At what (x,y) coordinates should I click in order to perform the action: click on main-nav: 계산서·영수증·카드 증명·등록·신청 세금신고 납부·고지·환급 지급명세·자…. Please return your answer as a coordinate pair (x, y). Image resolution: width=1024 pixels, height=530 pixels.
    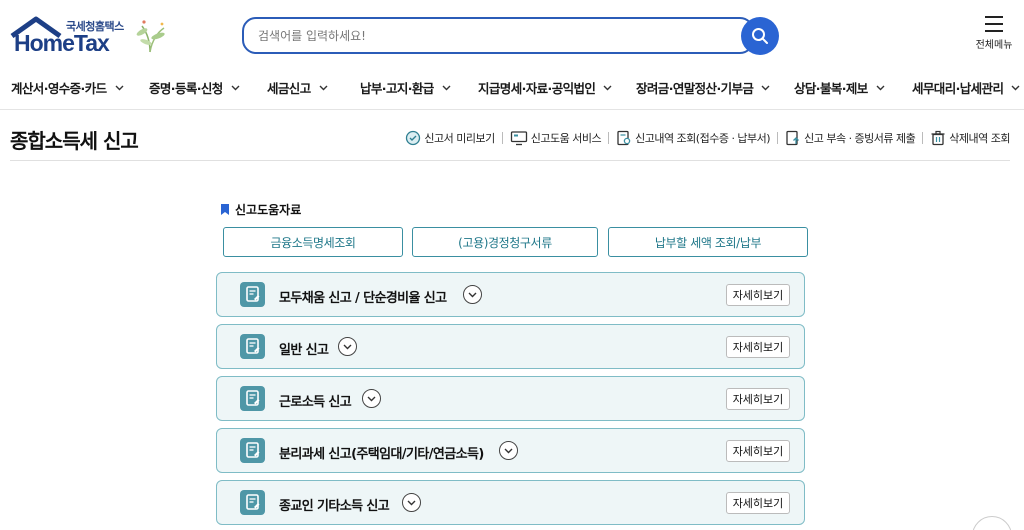
    Looking at the image, I should click on (512, 90).